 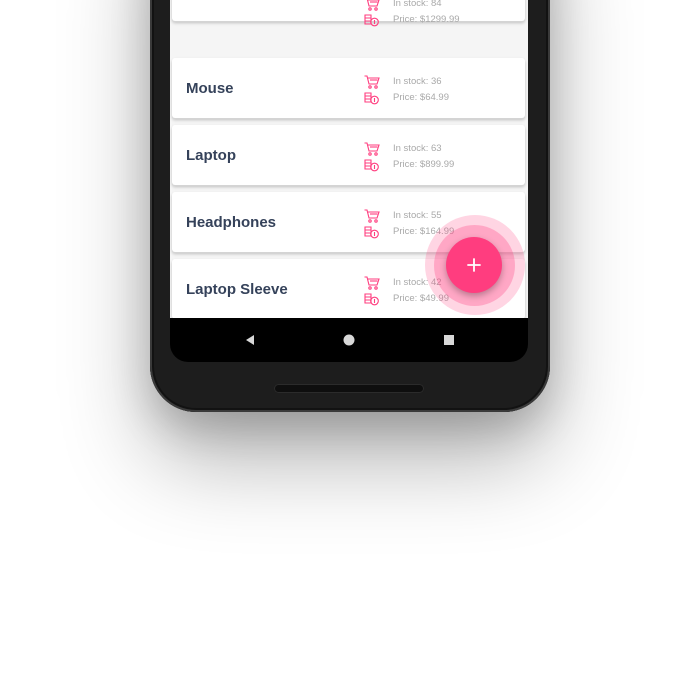 I want to click on navigation-bar, so click(x=349, y=340).